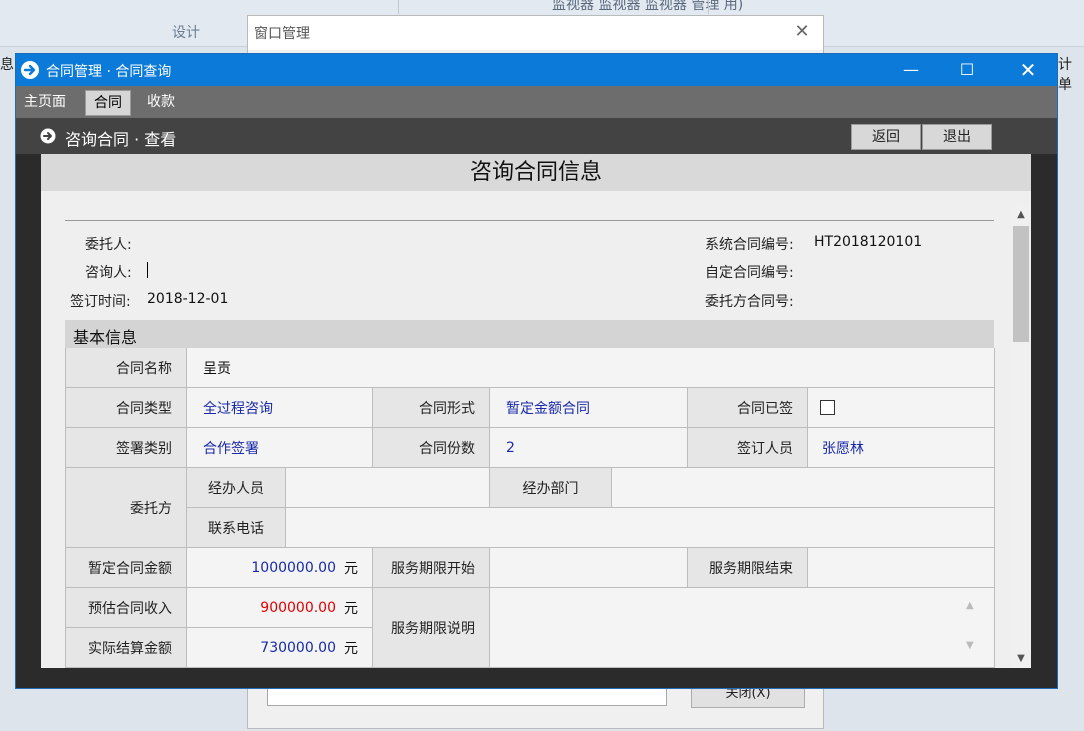  I want to click on contract-name-value: 呈贡, so click(591, 368).